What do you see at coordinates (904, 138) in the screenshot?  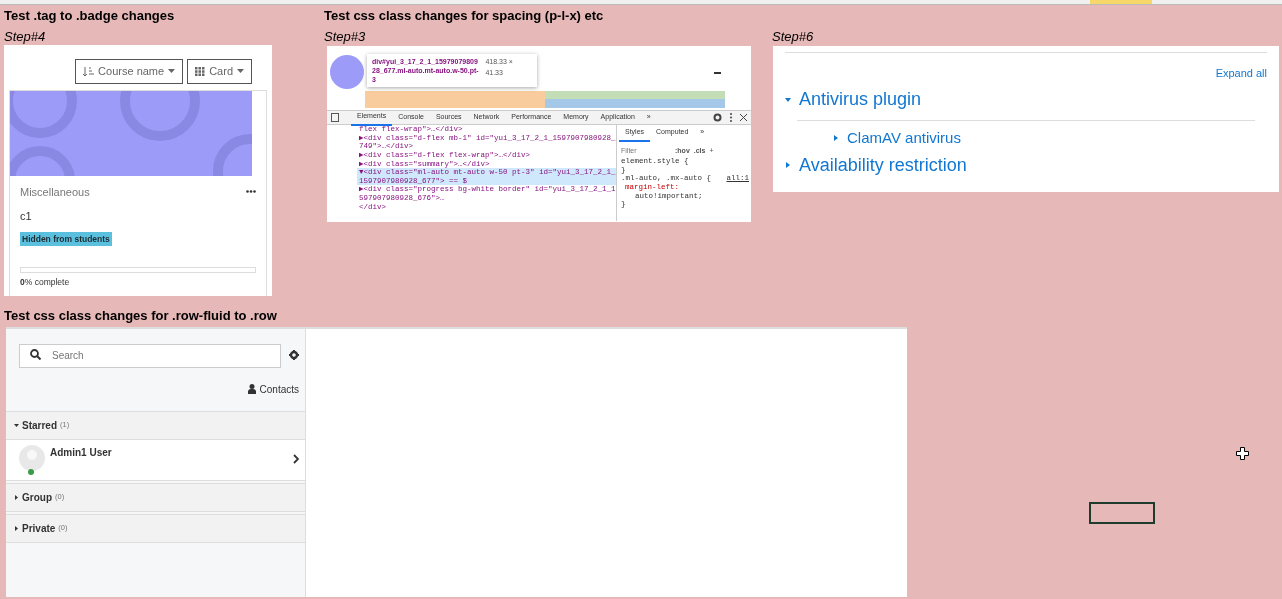 I see `tree-item-link: ClamAV antivirus` at bounding box center [904, 138].